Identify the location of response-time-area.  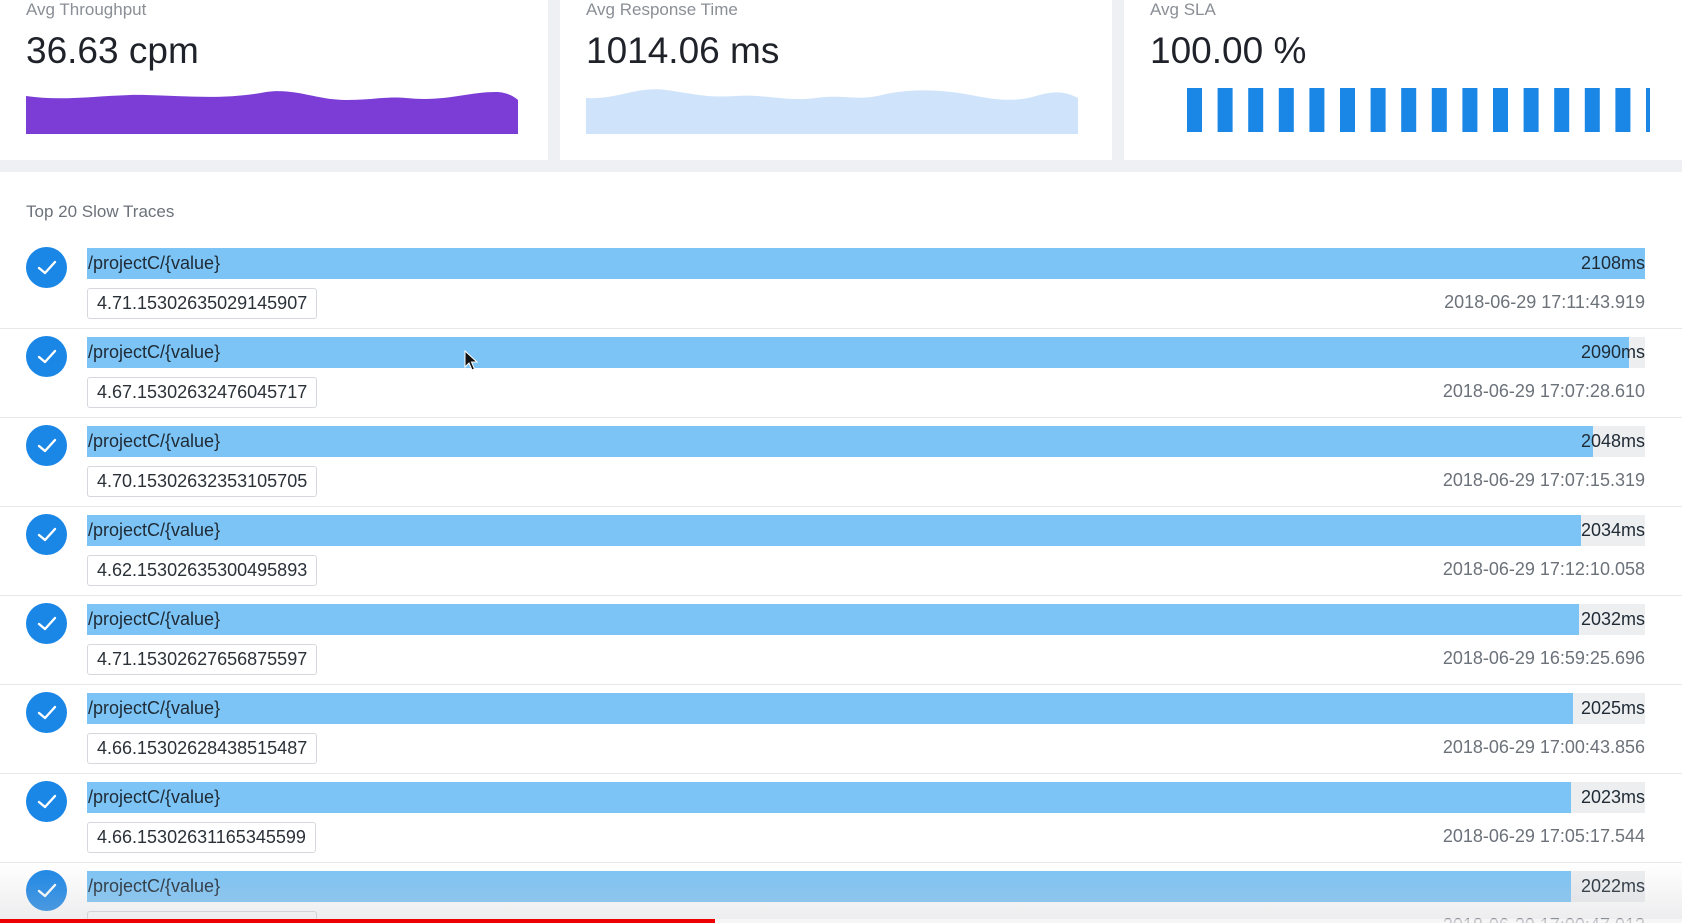
(832, 111).